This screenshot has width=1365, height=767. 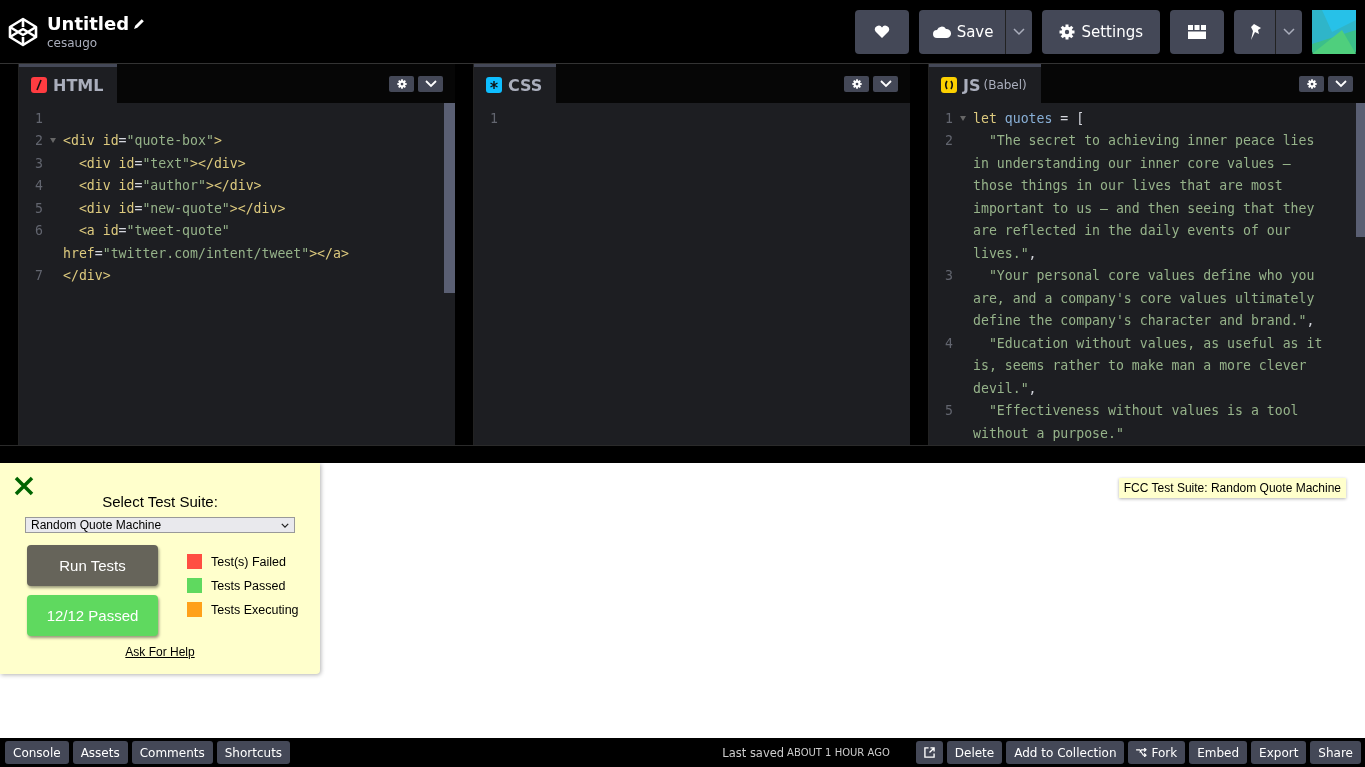 I want to click on pin-icon, so click(x=1255, y=31).